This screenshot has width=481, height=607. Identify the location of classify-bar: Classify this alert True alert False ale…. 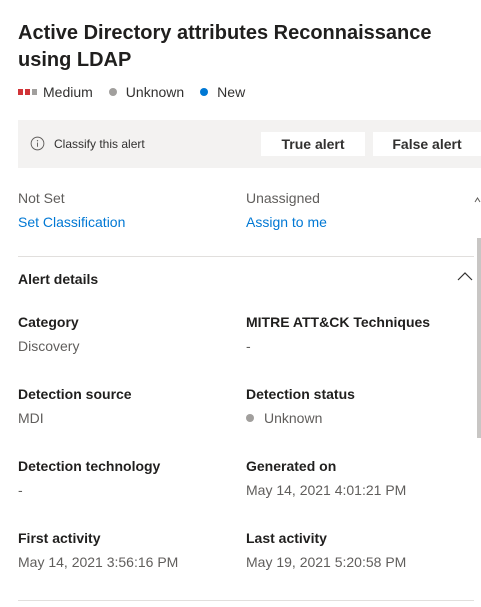
(249, 144).